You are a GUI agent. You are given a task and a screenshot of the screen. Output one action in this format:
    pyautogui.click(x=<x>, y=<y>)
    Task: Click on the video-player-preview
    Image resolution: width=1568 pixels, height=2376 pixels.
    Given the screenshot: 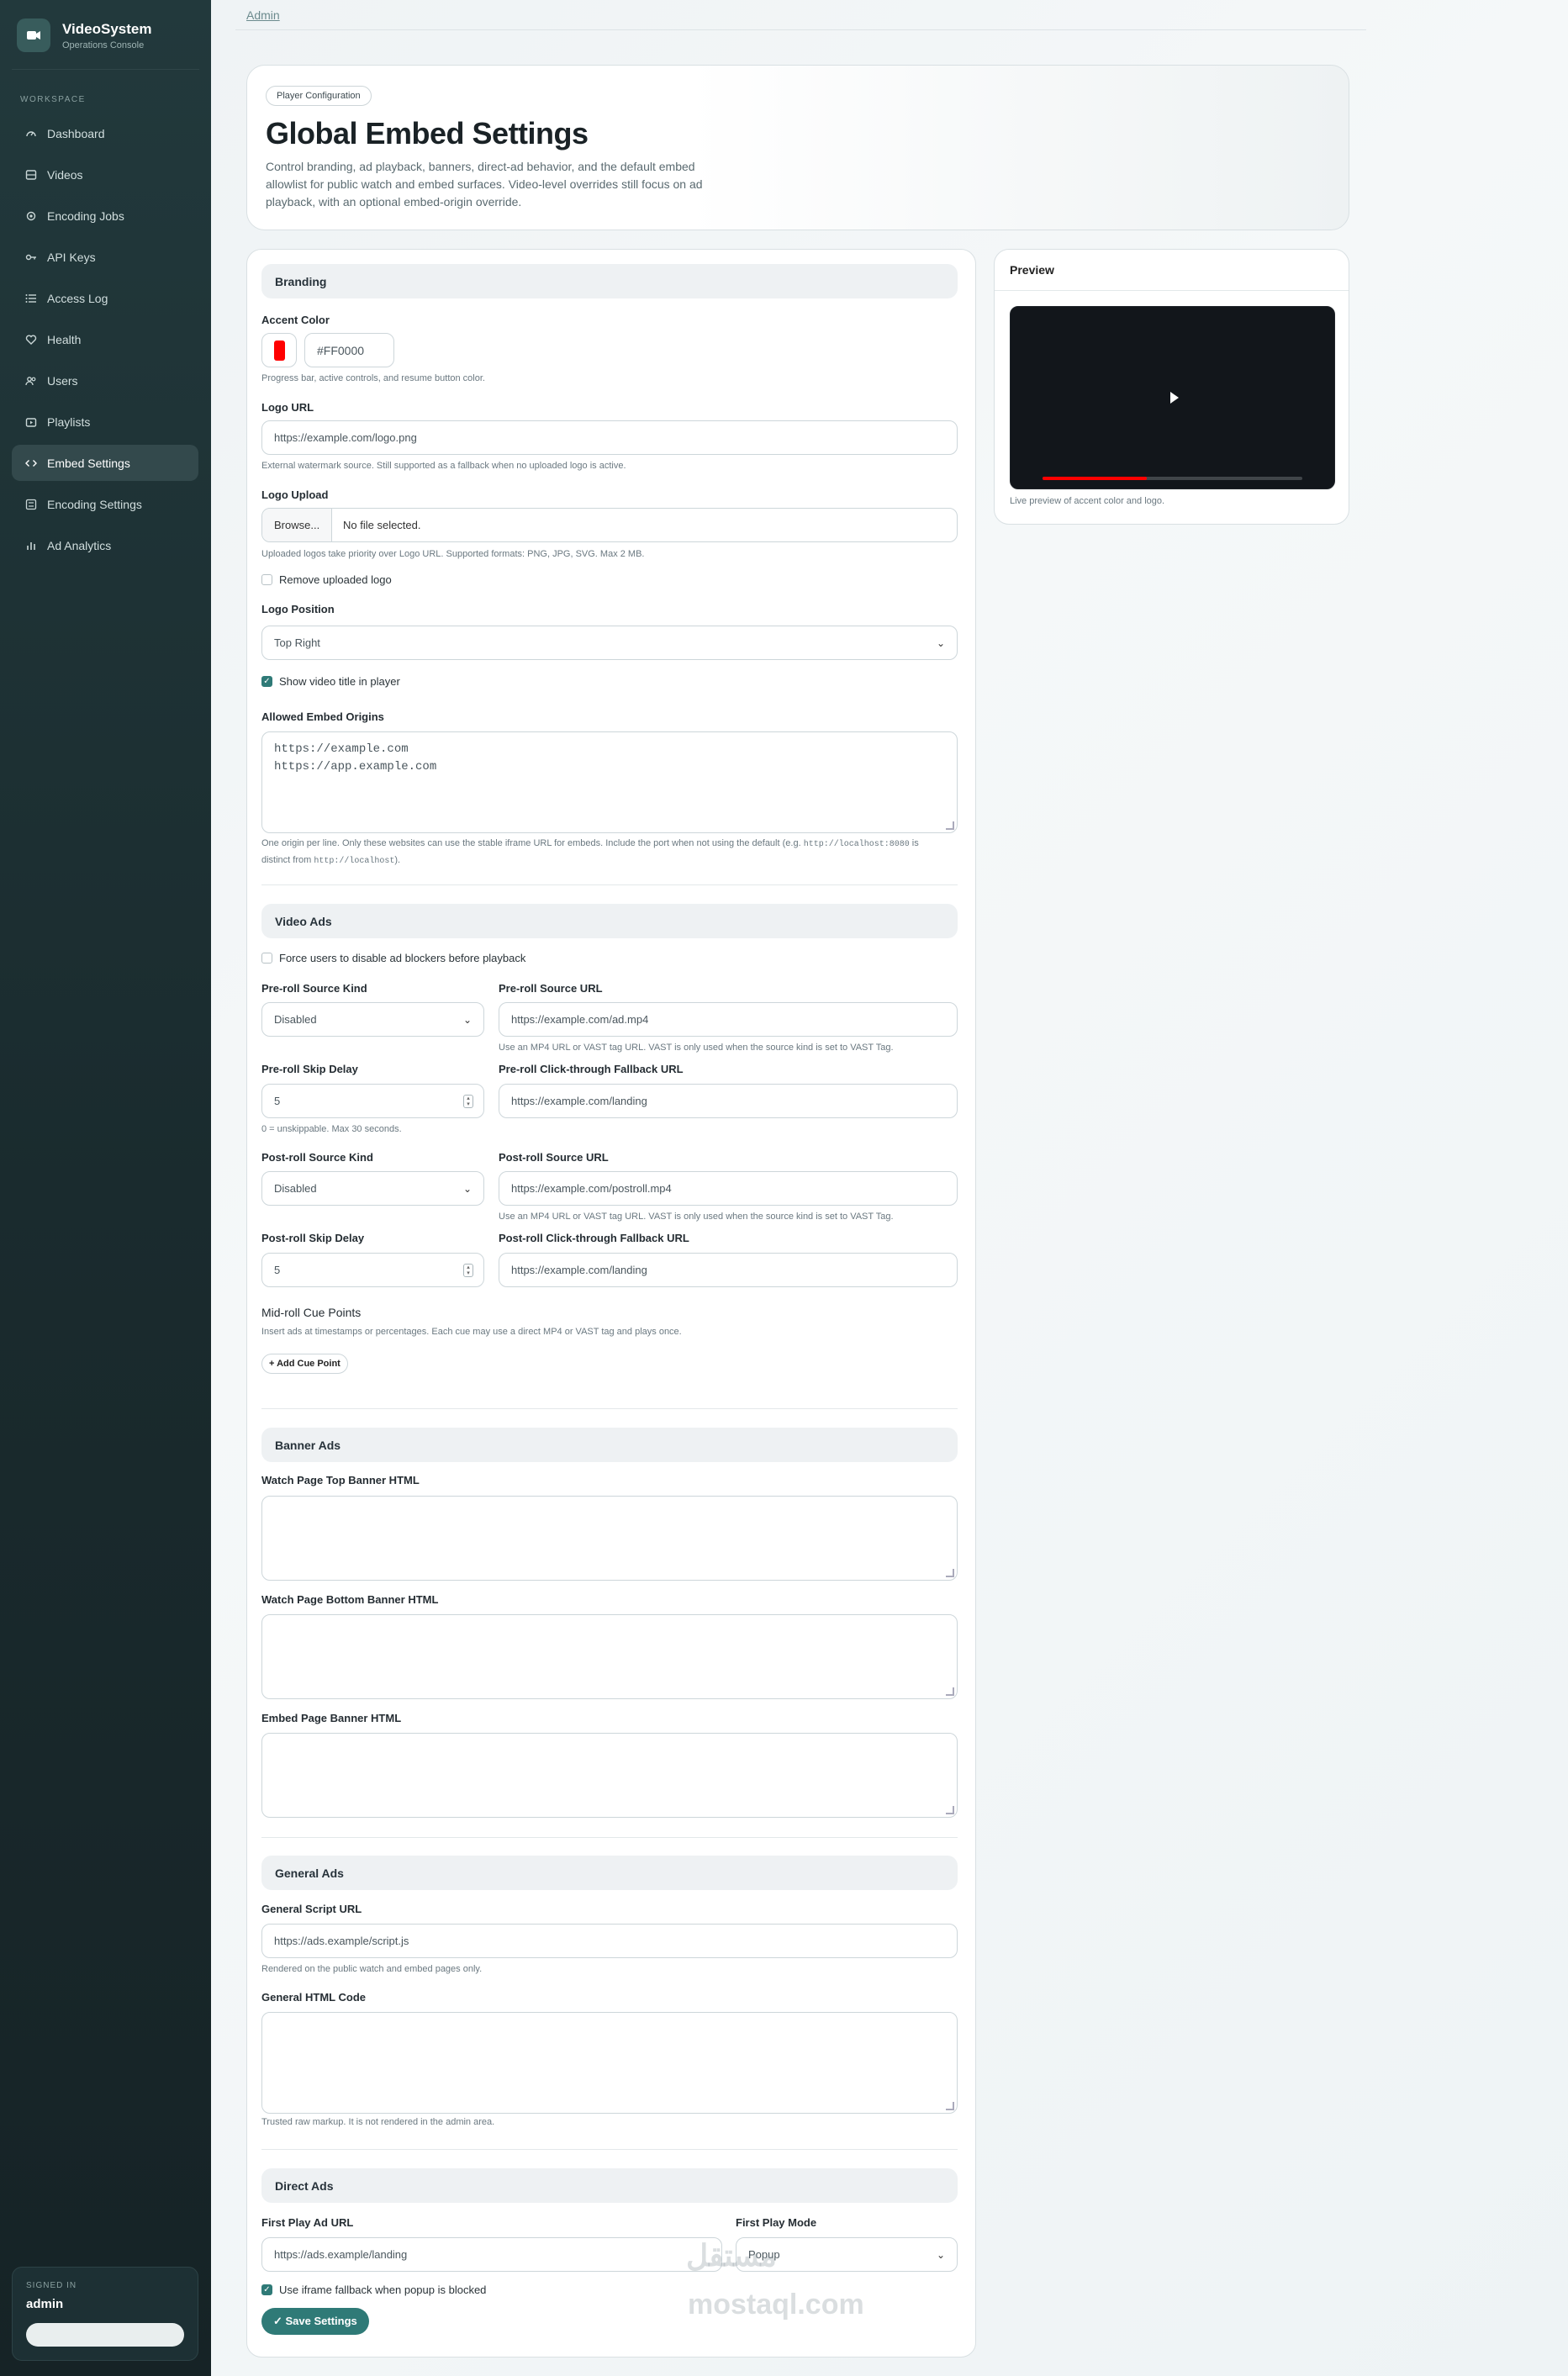 What is the action you would take?
    pyautogui.click(x=1173, y=398)
    